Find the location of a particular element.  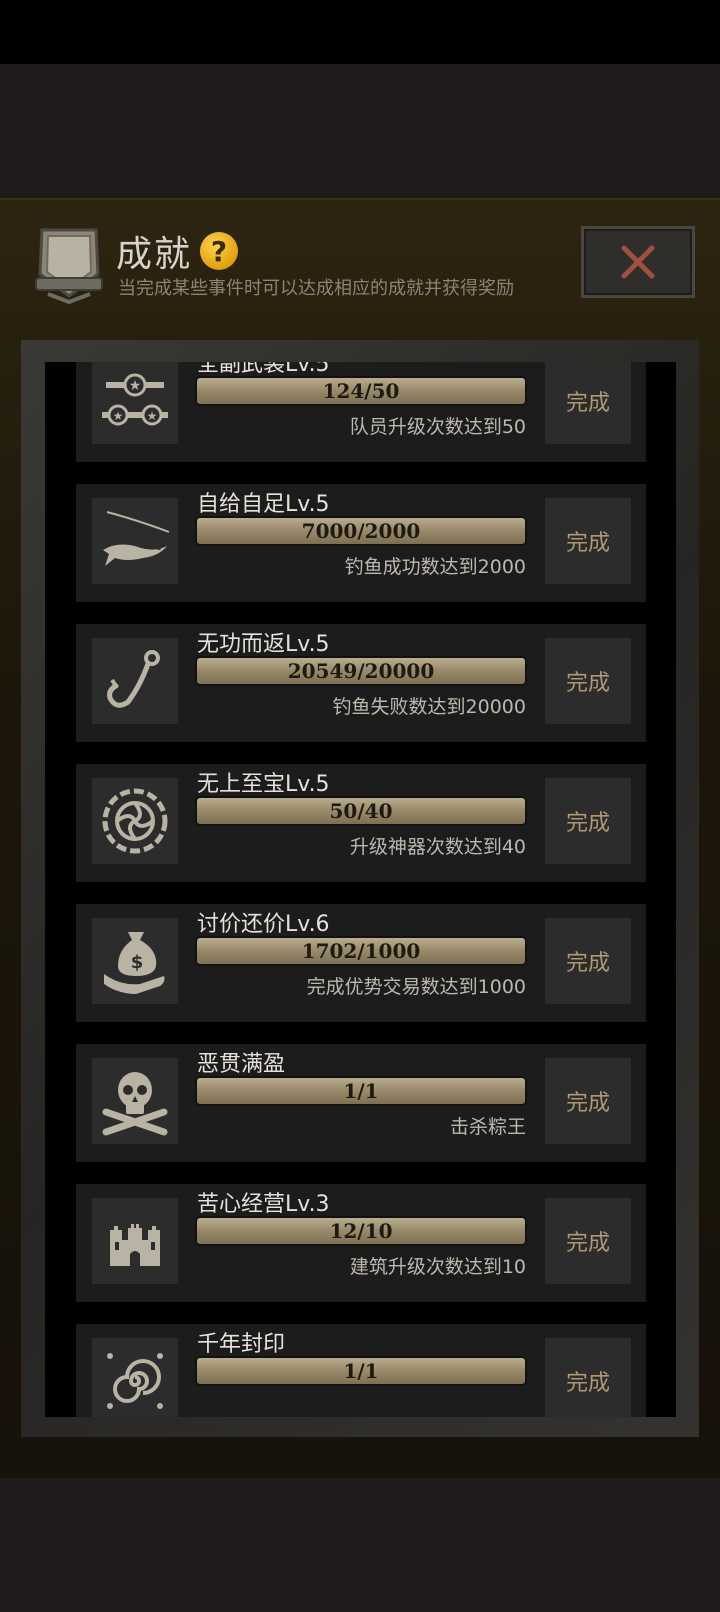

progress-text: 7000/2000 is located at coordinates (361, 531).